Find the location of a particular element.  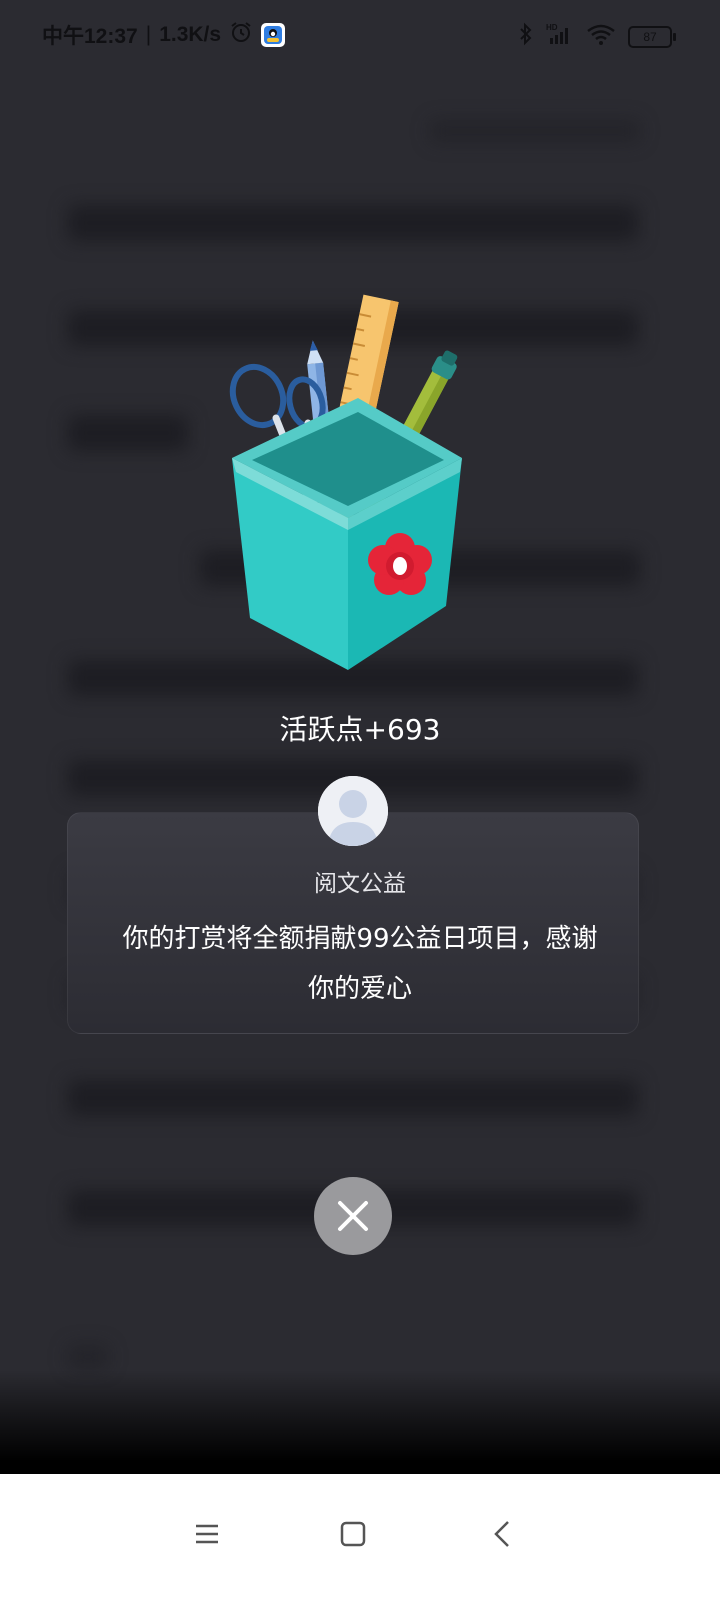

navigation-bar is located at coordinates (360, 1537).